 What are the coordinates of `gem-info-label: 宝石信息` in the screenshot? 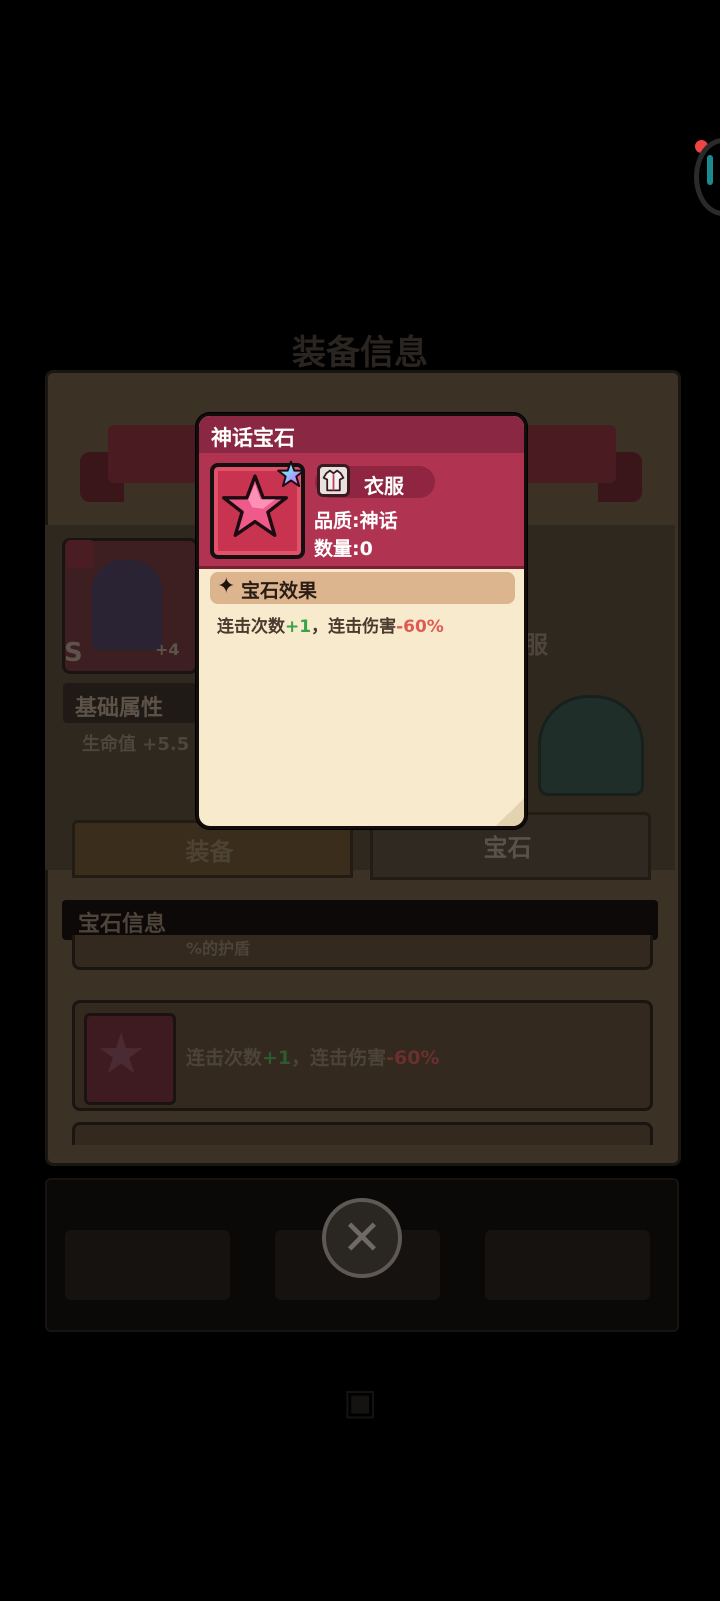 It's located at (122, 924).